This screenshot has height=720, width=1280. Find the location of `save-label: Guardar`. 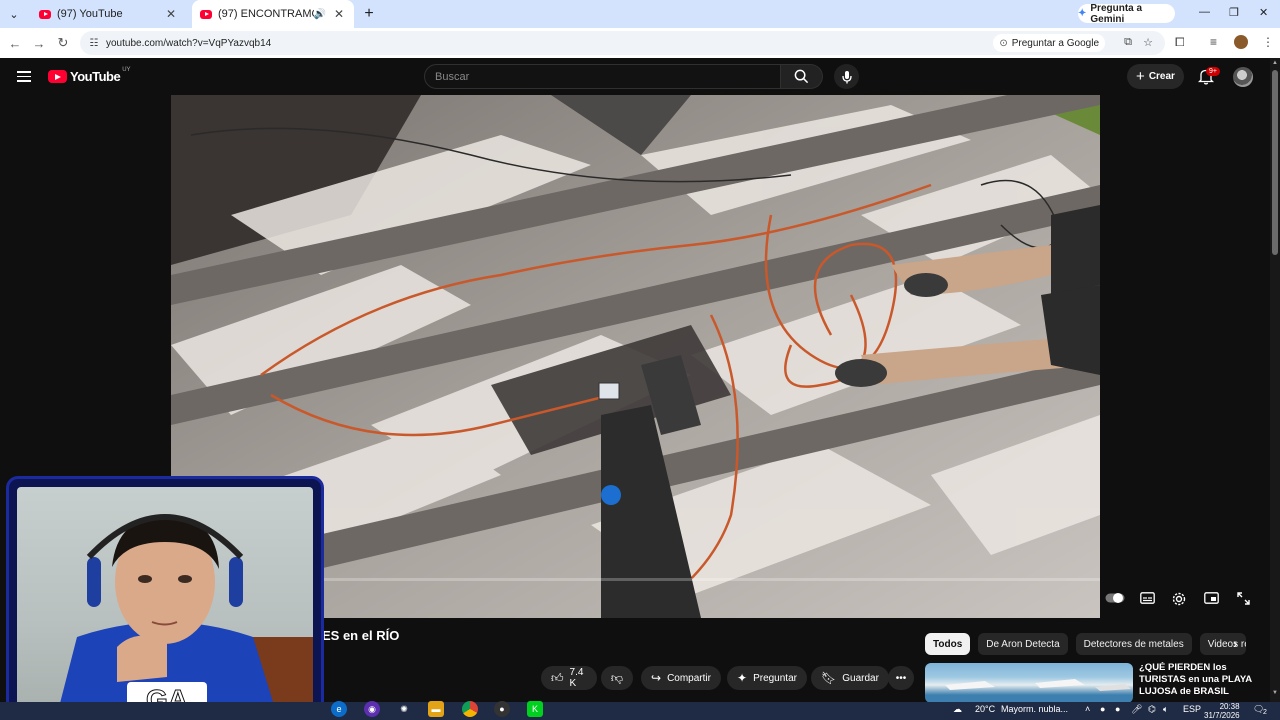

save-label: Guardar is located at coordinates (860, 678).